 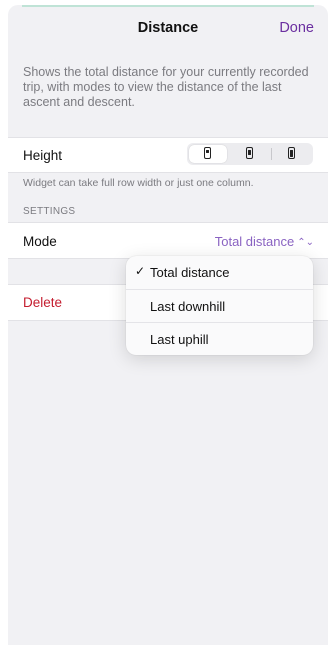 I want to click on mode-picker: Total distance ⌃⌄, so click(x=264, y=241).